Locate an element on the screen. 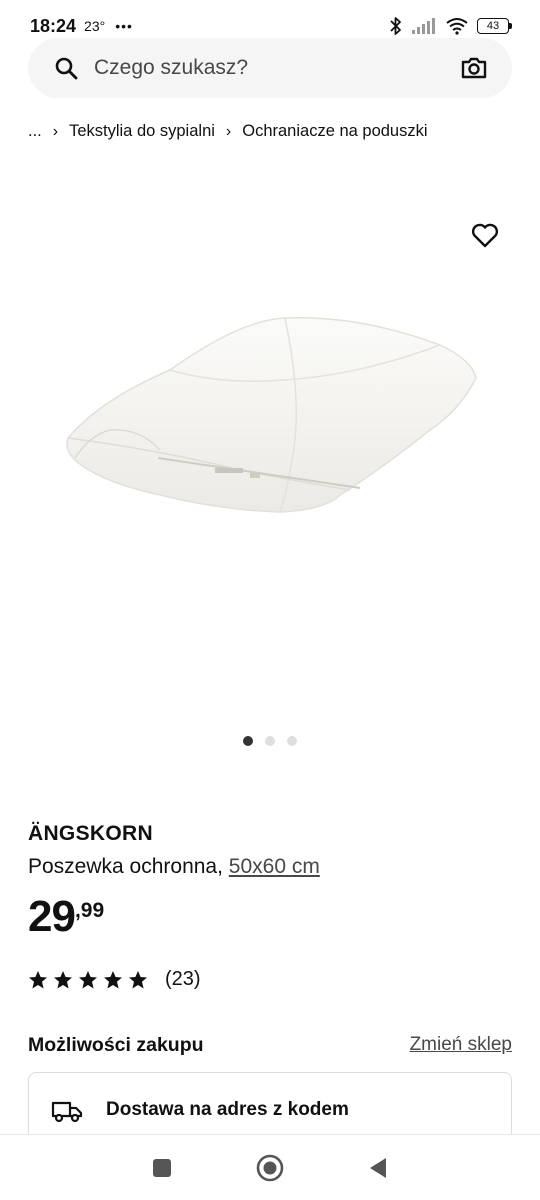 Image resolution: width=540 pixels, height=1200 pixels. price-decimal: ,99 is located at coordinates (89, 910).